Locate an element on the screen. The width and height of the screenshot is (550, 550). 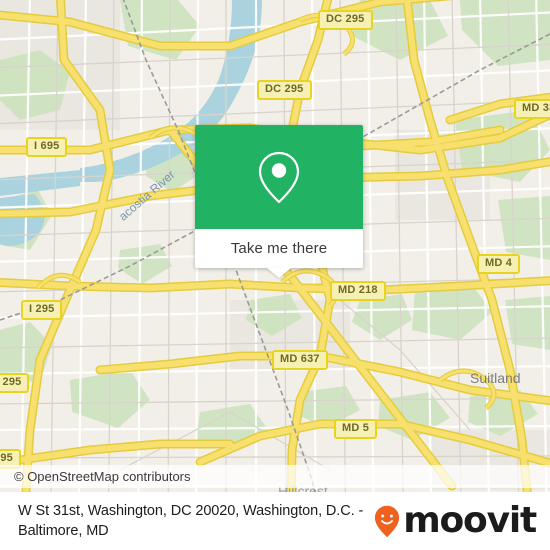
road-shield: I 695 is located at coordinates (47, 147).